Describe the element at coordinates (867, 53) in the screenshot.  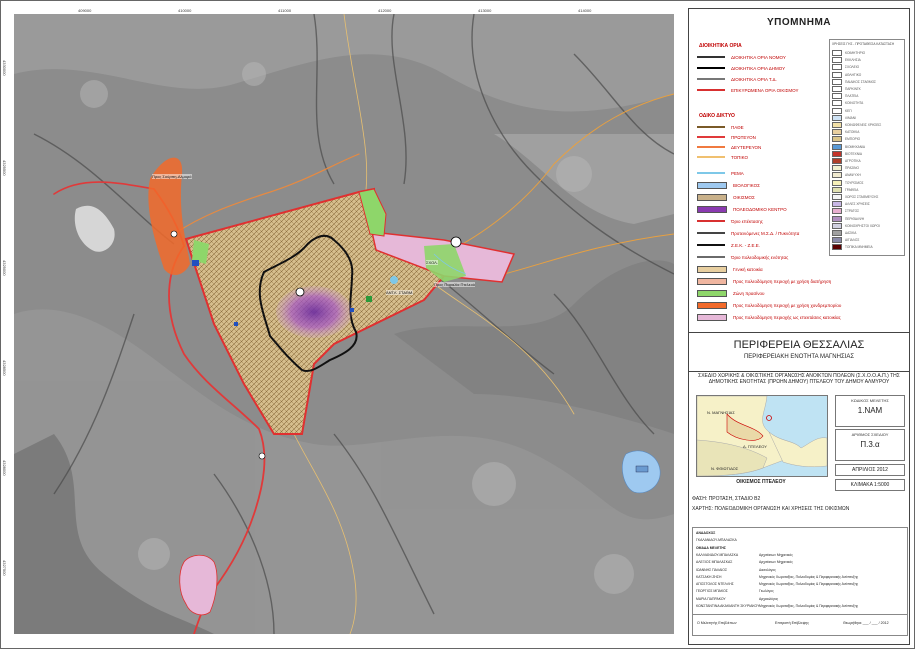
I see `land-use-row: ΚΟΙΜΗΤΗΡΙΟ` at that location.